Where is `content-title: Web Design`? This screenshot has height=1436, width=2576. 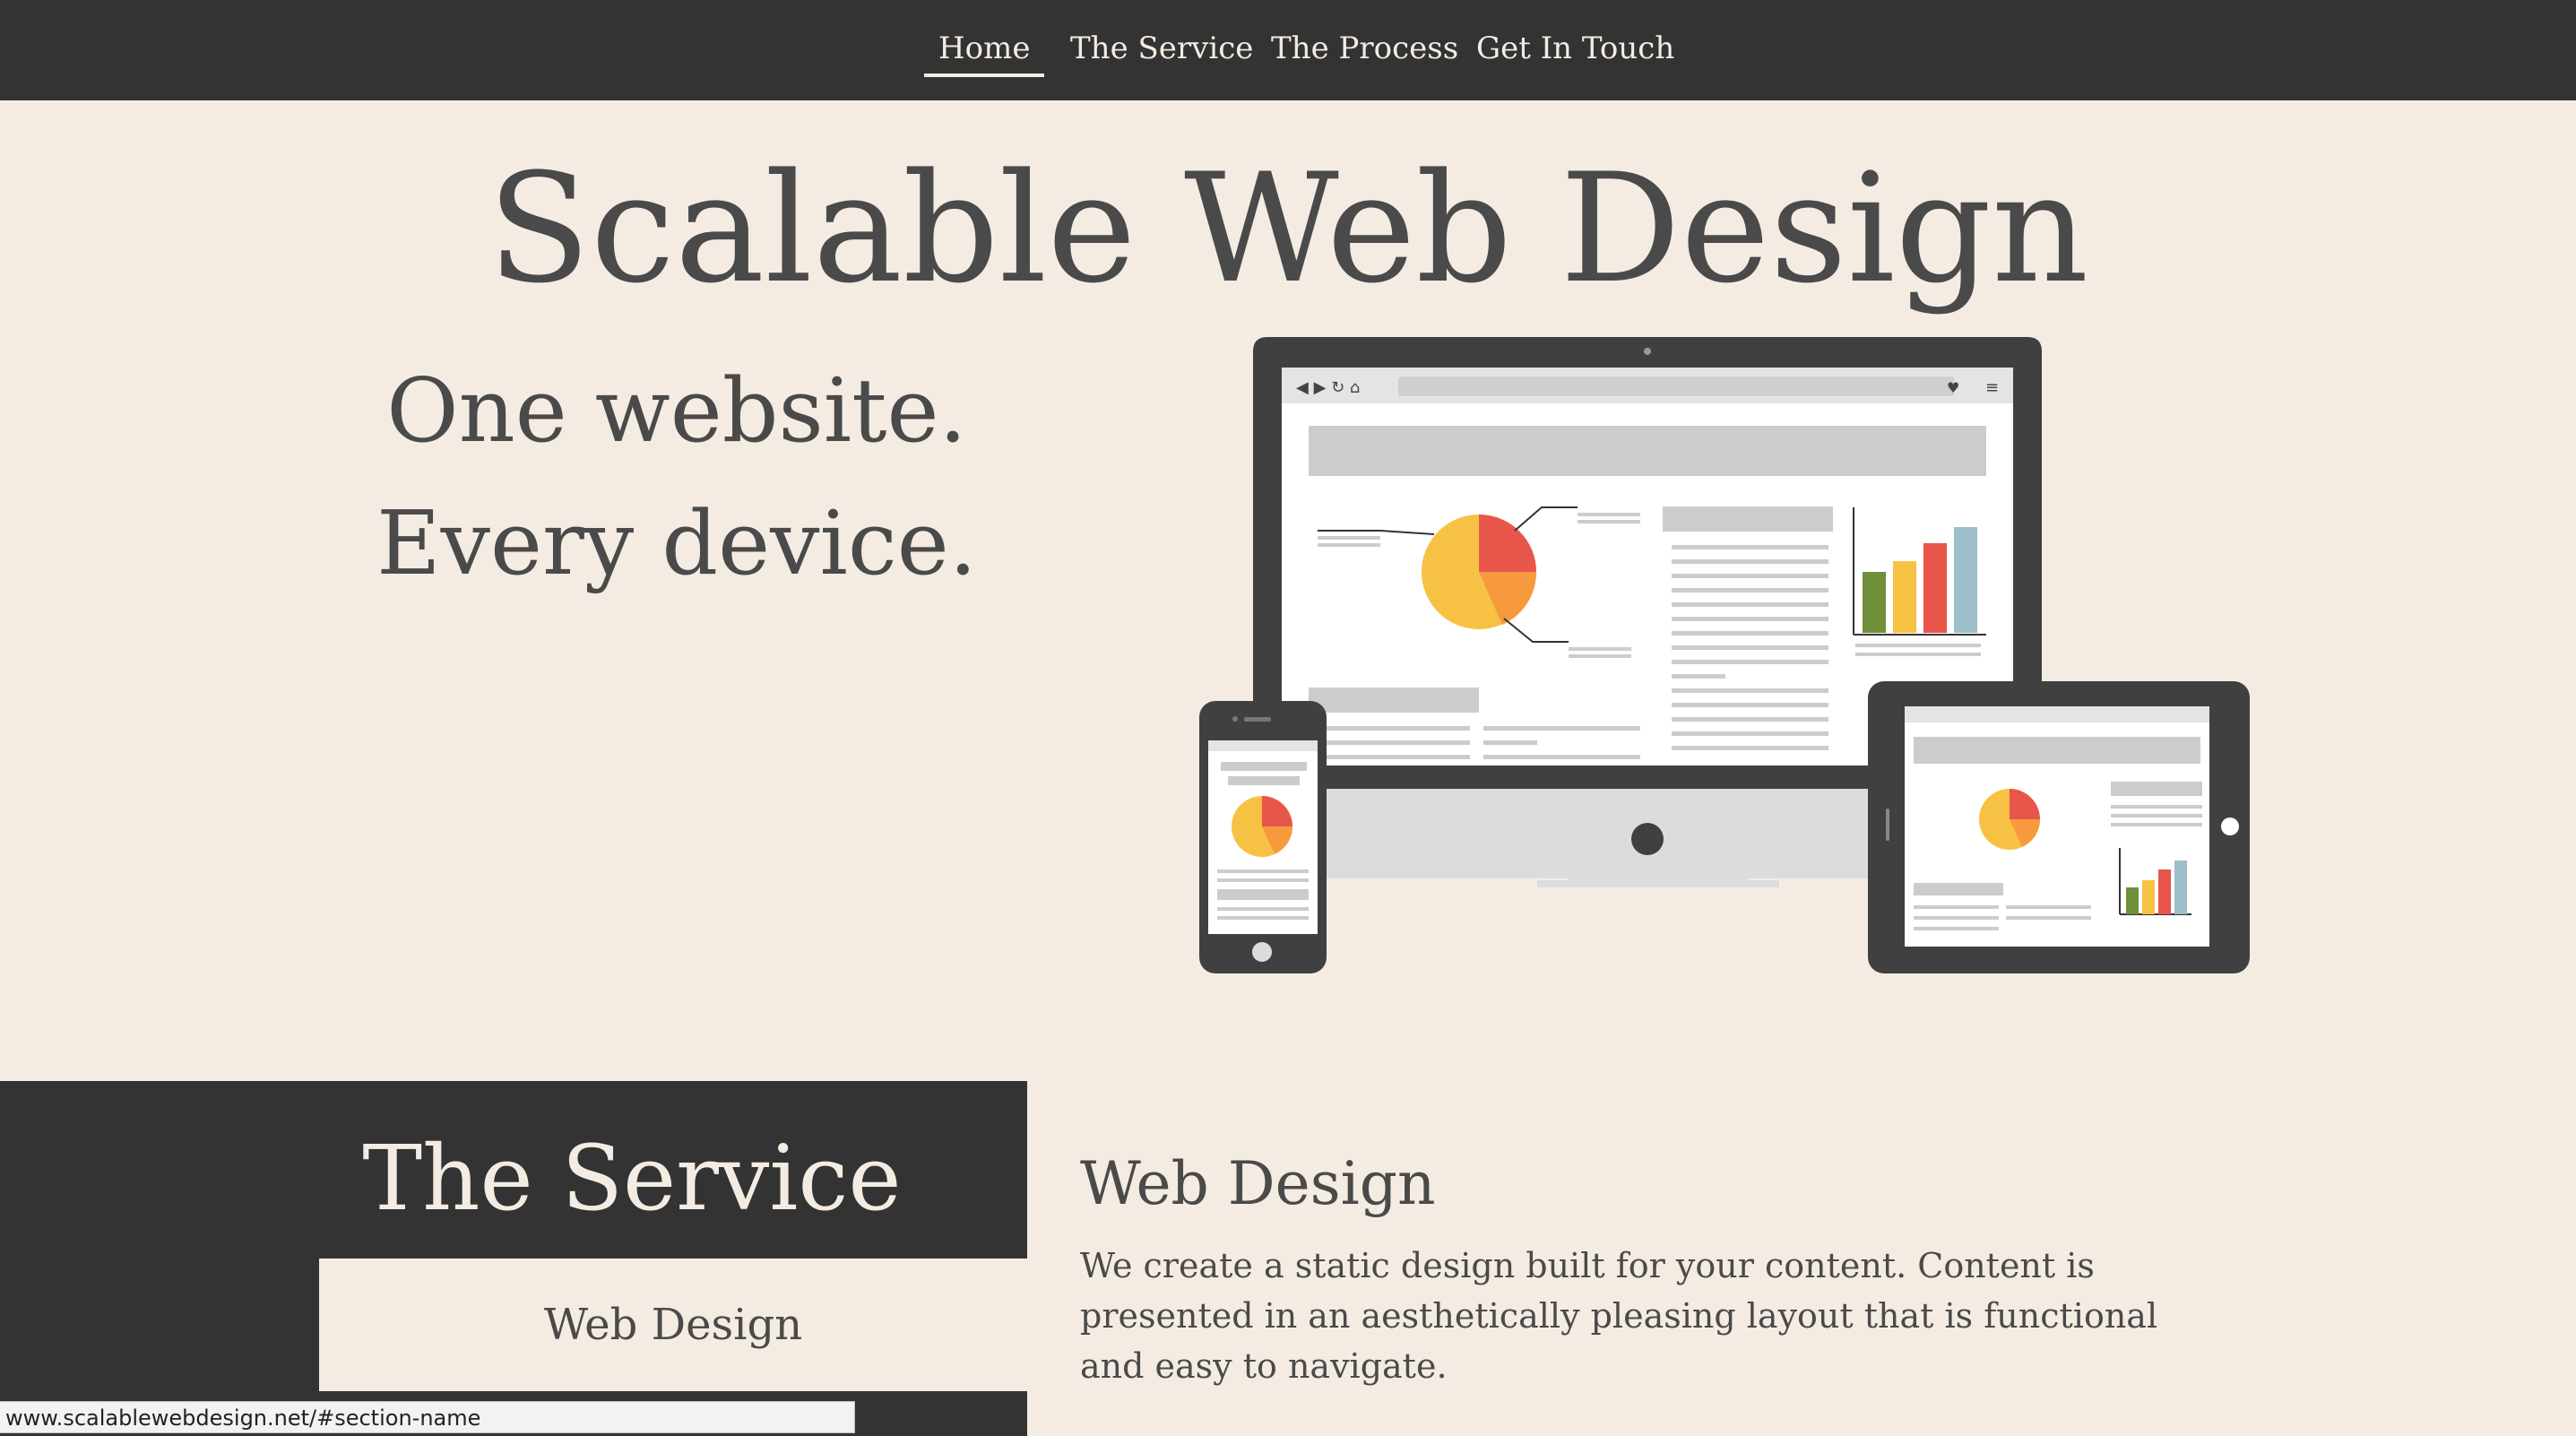 content-title: Web Design is located at coordinates (1258, 1183).